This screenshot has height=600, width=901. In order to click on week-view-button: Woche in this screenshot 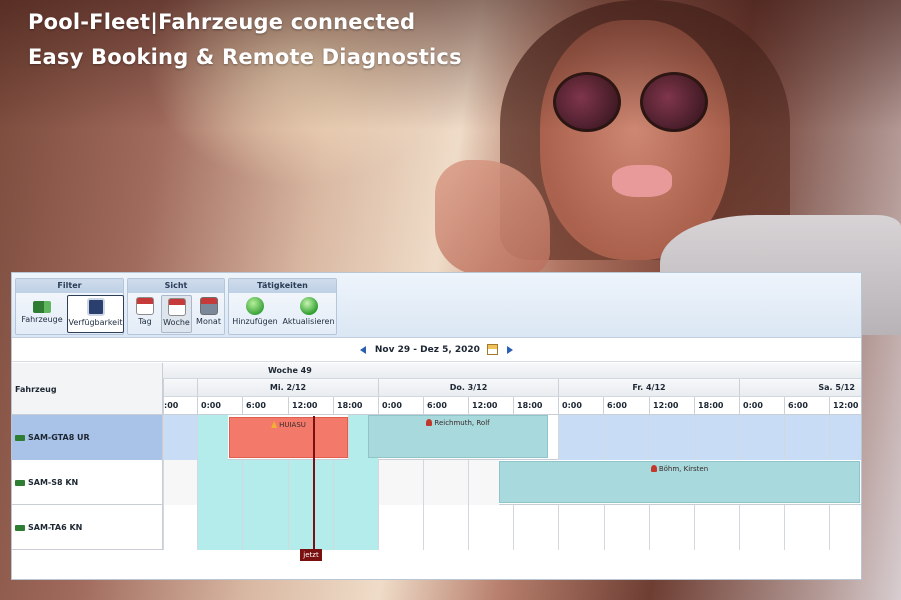, I will do `click(176, 314)`.